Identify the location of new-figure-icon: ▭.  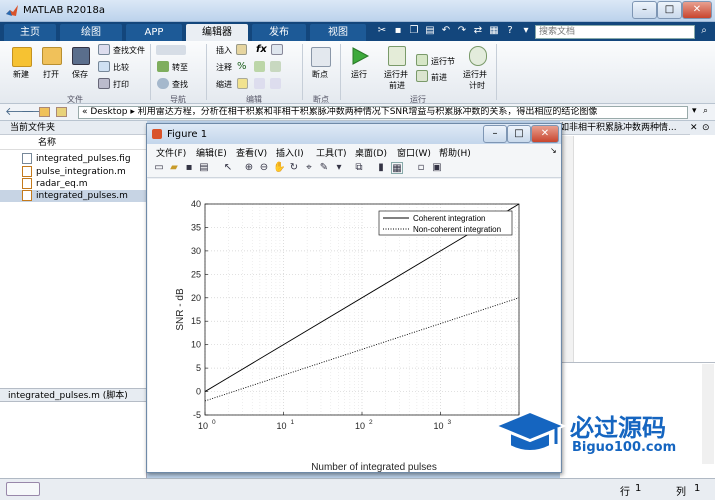
(159, 168).